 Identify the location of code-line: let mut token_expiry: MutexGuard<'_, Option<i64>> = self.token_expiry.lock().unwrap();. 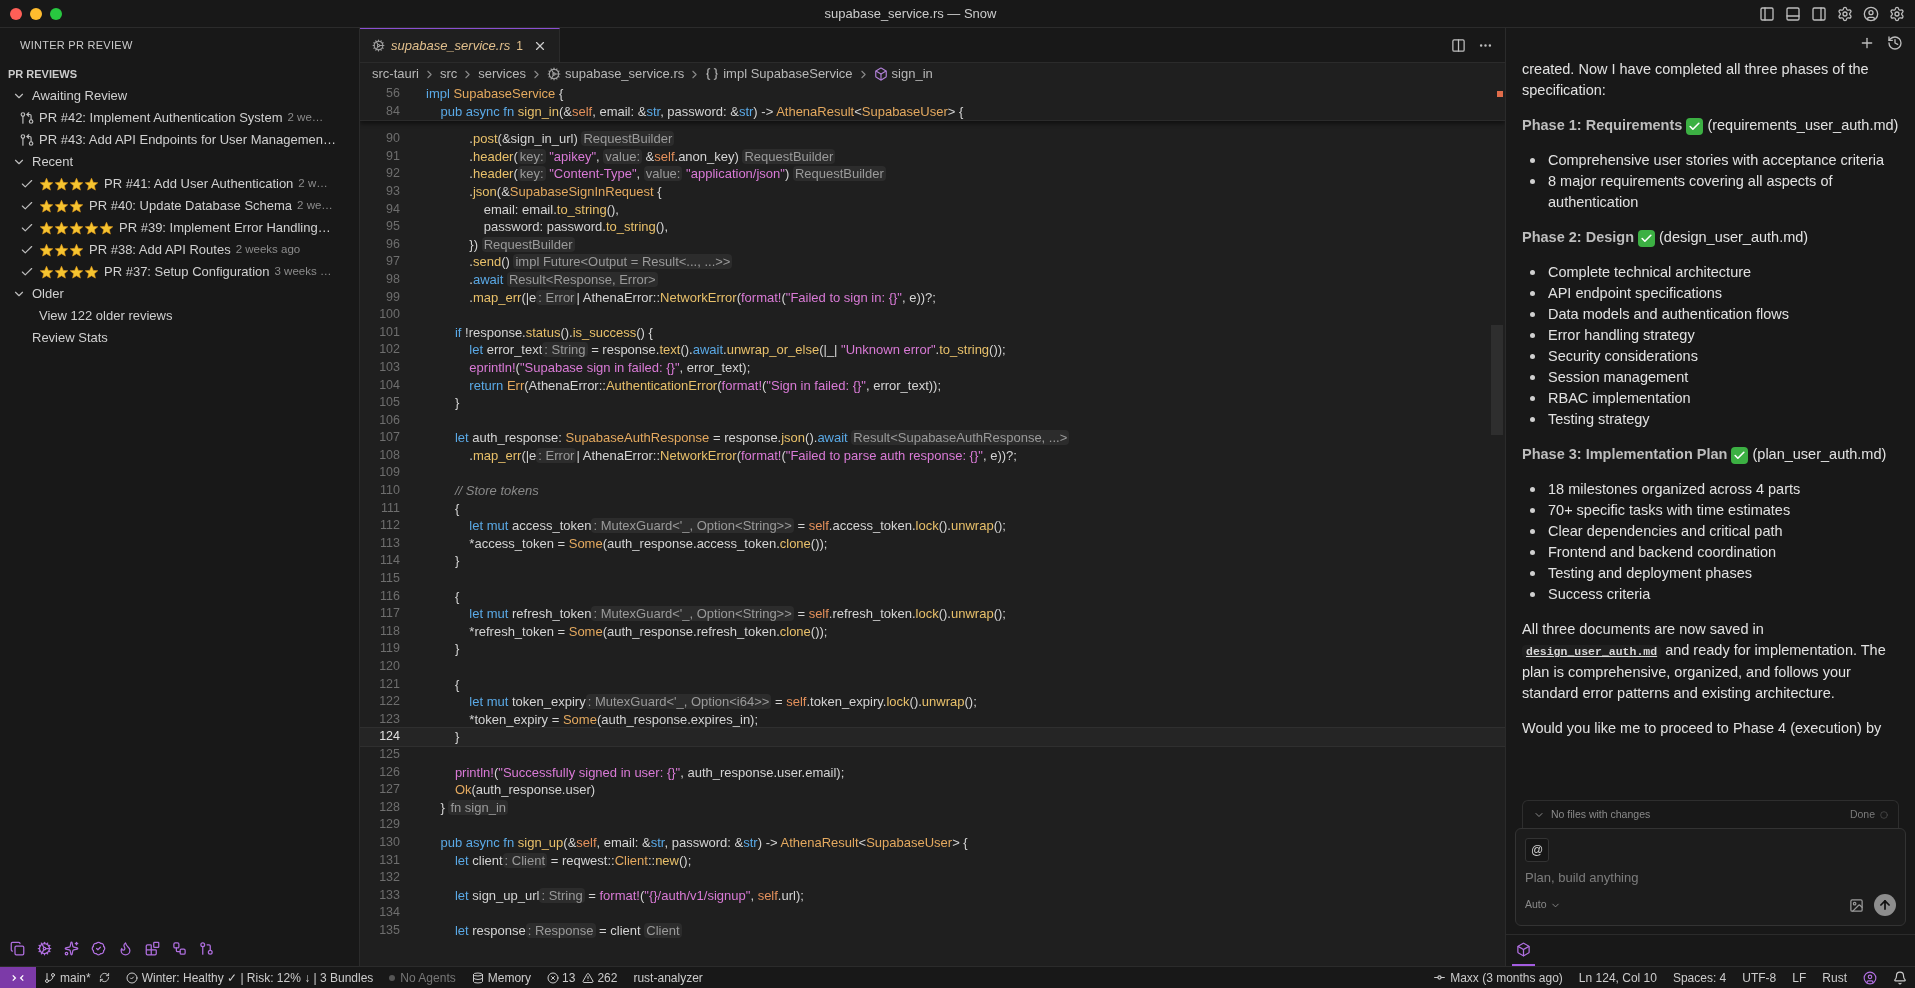
(722, 702).